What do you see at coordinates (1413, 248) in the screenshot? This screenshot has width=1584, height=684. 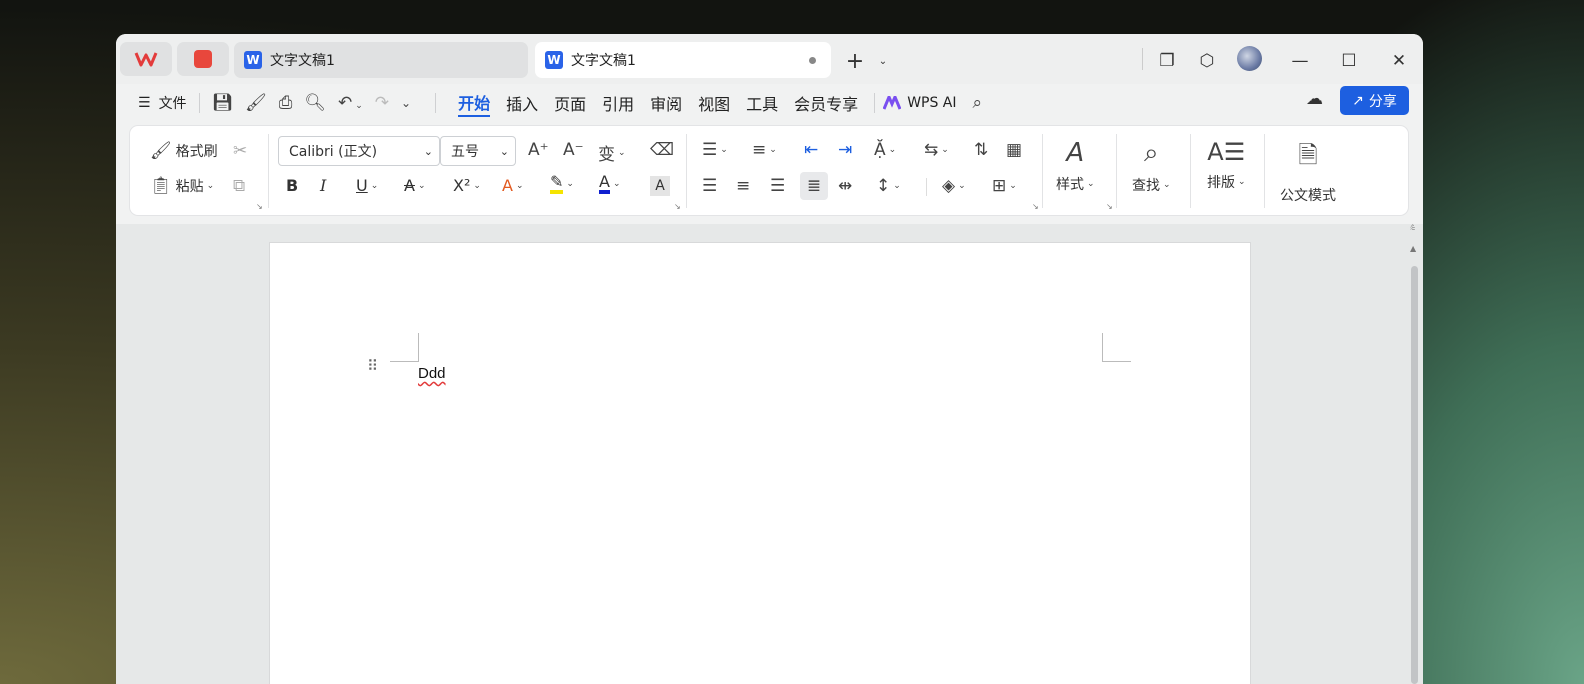 I see `scroll-up-icon: ▲` at bounding box center [1413, 248].